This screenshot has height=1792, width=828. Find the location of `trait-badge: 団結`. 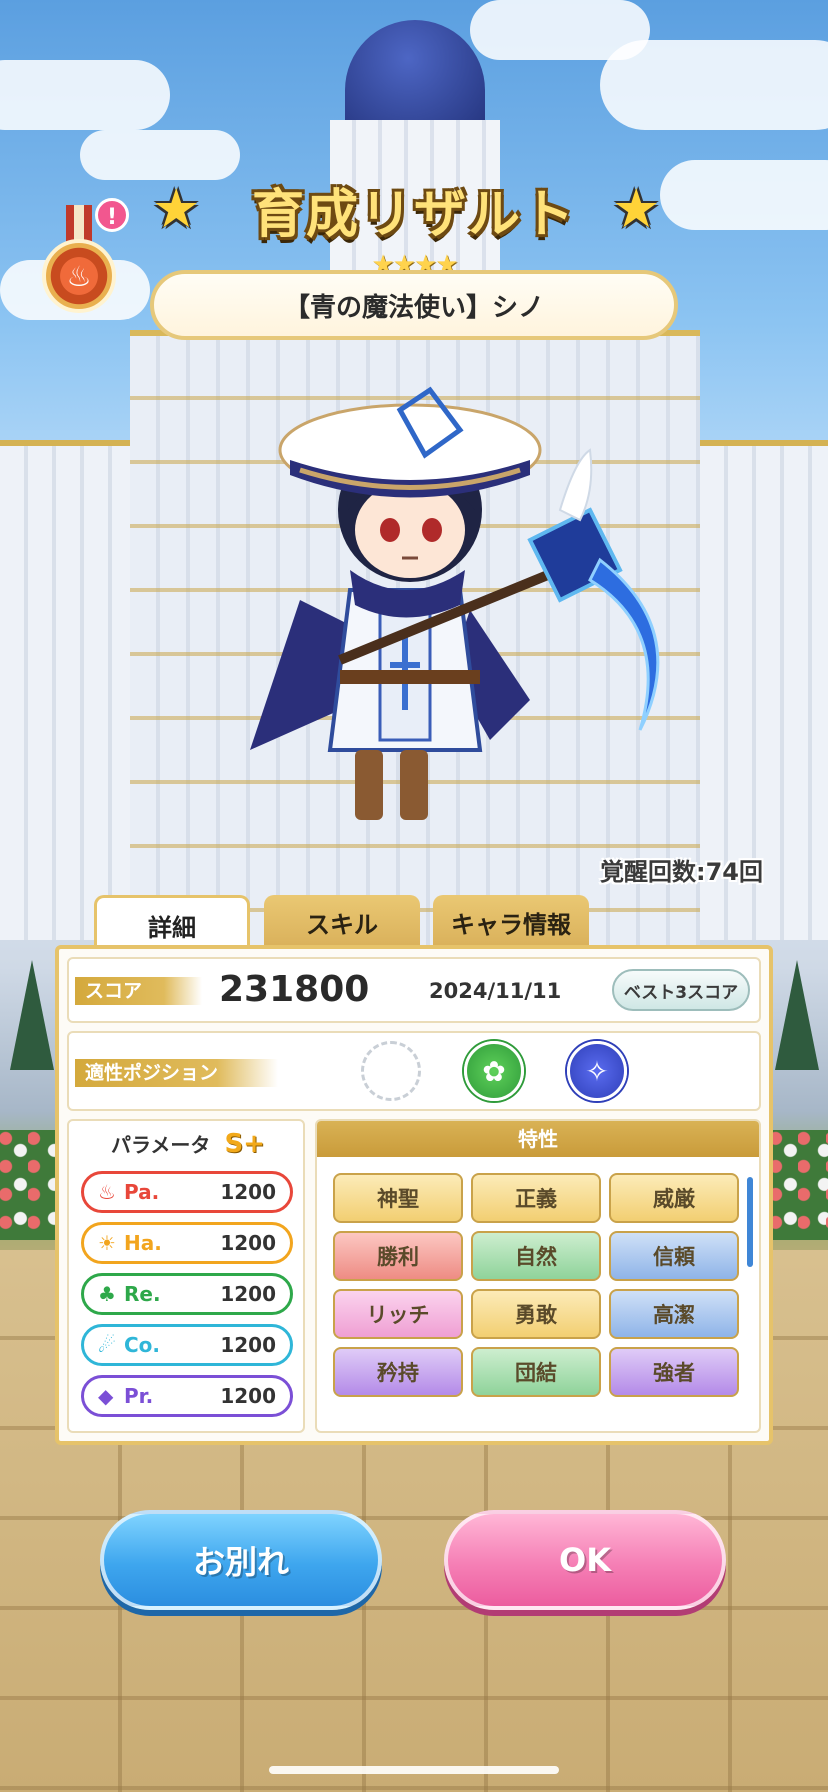

trait-badge: 団結 is located at coordinates (536, 1372).